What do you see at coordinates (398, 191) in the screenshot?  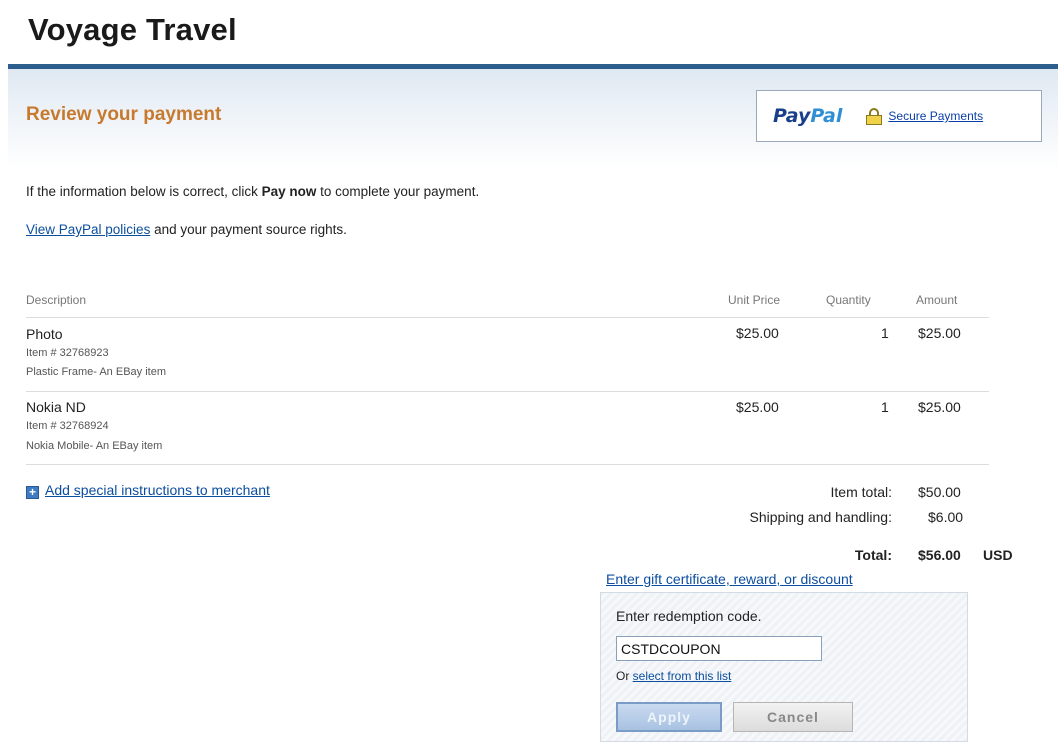 I see `intro-after: to complete your payment.` at bounding box center [398, 191].